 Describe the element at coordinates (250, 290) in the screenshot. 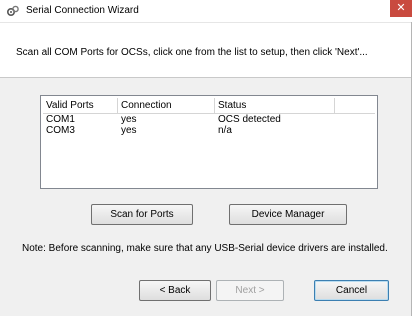

I see `next-button: Next >` at that location.